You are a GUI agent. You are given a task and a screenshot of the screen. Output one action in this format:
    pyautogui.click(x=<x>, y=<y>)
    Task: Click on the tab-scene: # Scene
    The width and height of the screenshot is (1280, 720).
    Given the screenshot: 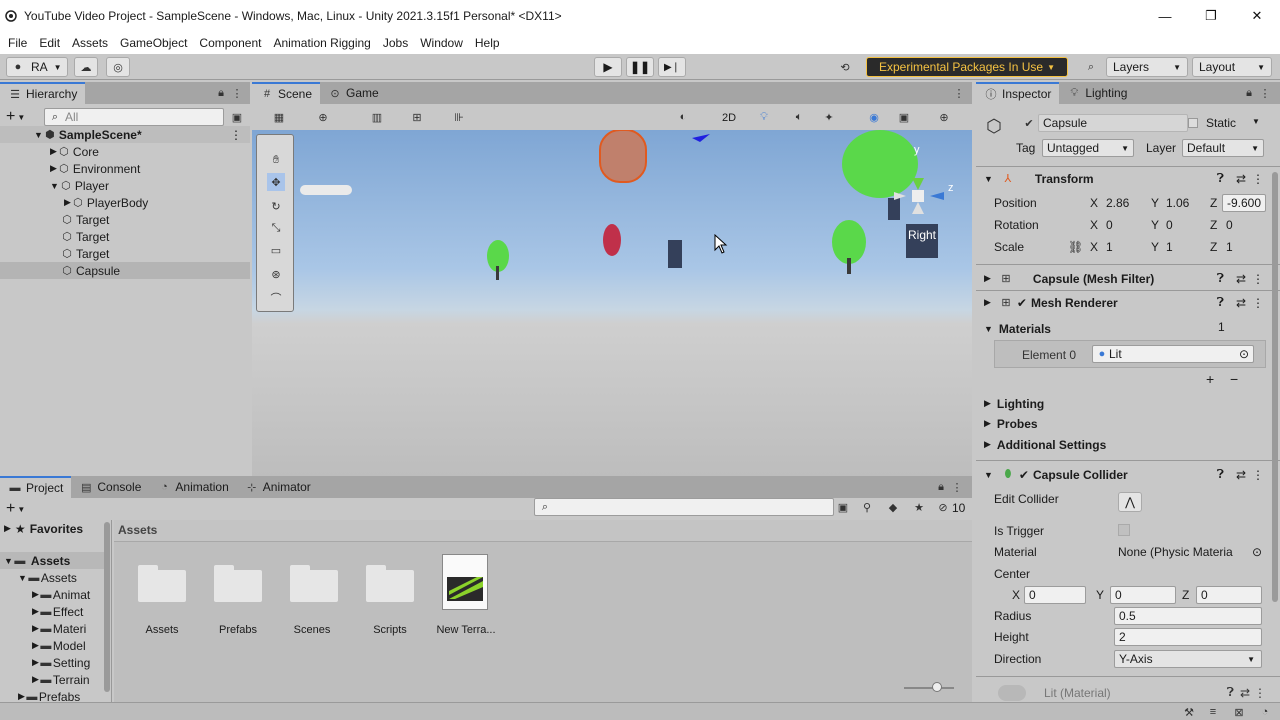 What is the action you would take?
    pyautogui.click(x=286, y=93)
    